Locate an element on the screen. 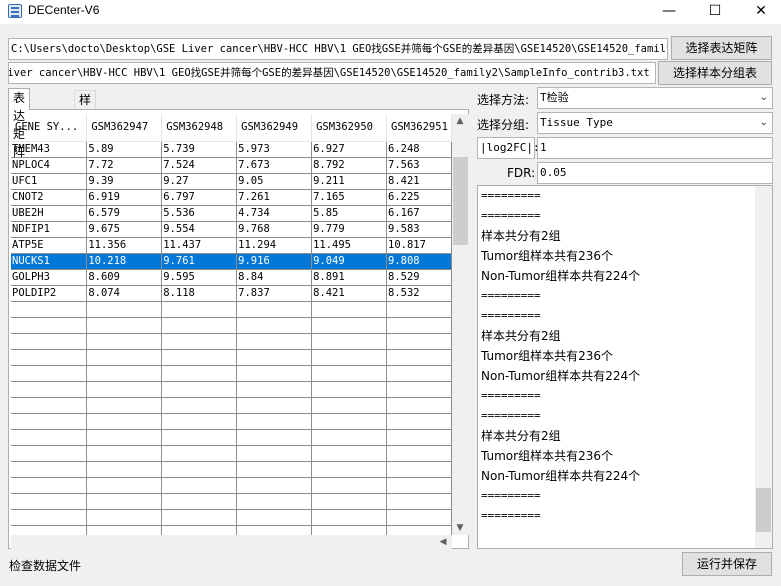 The width and height of the screenshot is (781, 586). close-button: ✕ is located at coordinates (759, 12).